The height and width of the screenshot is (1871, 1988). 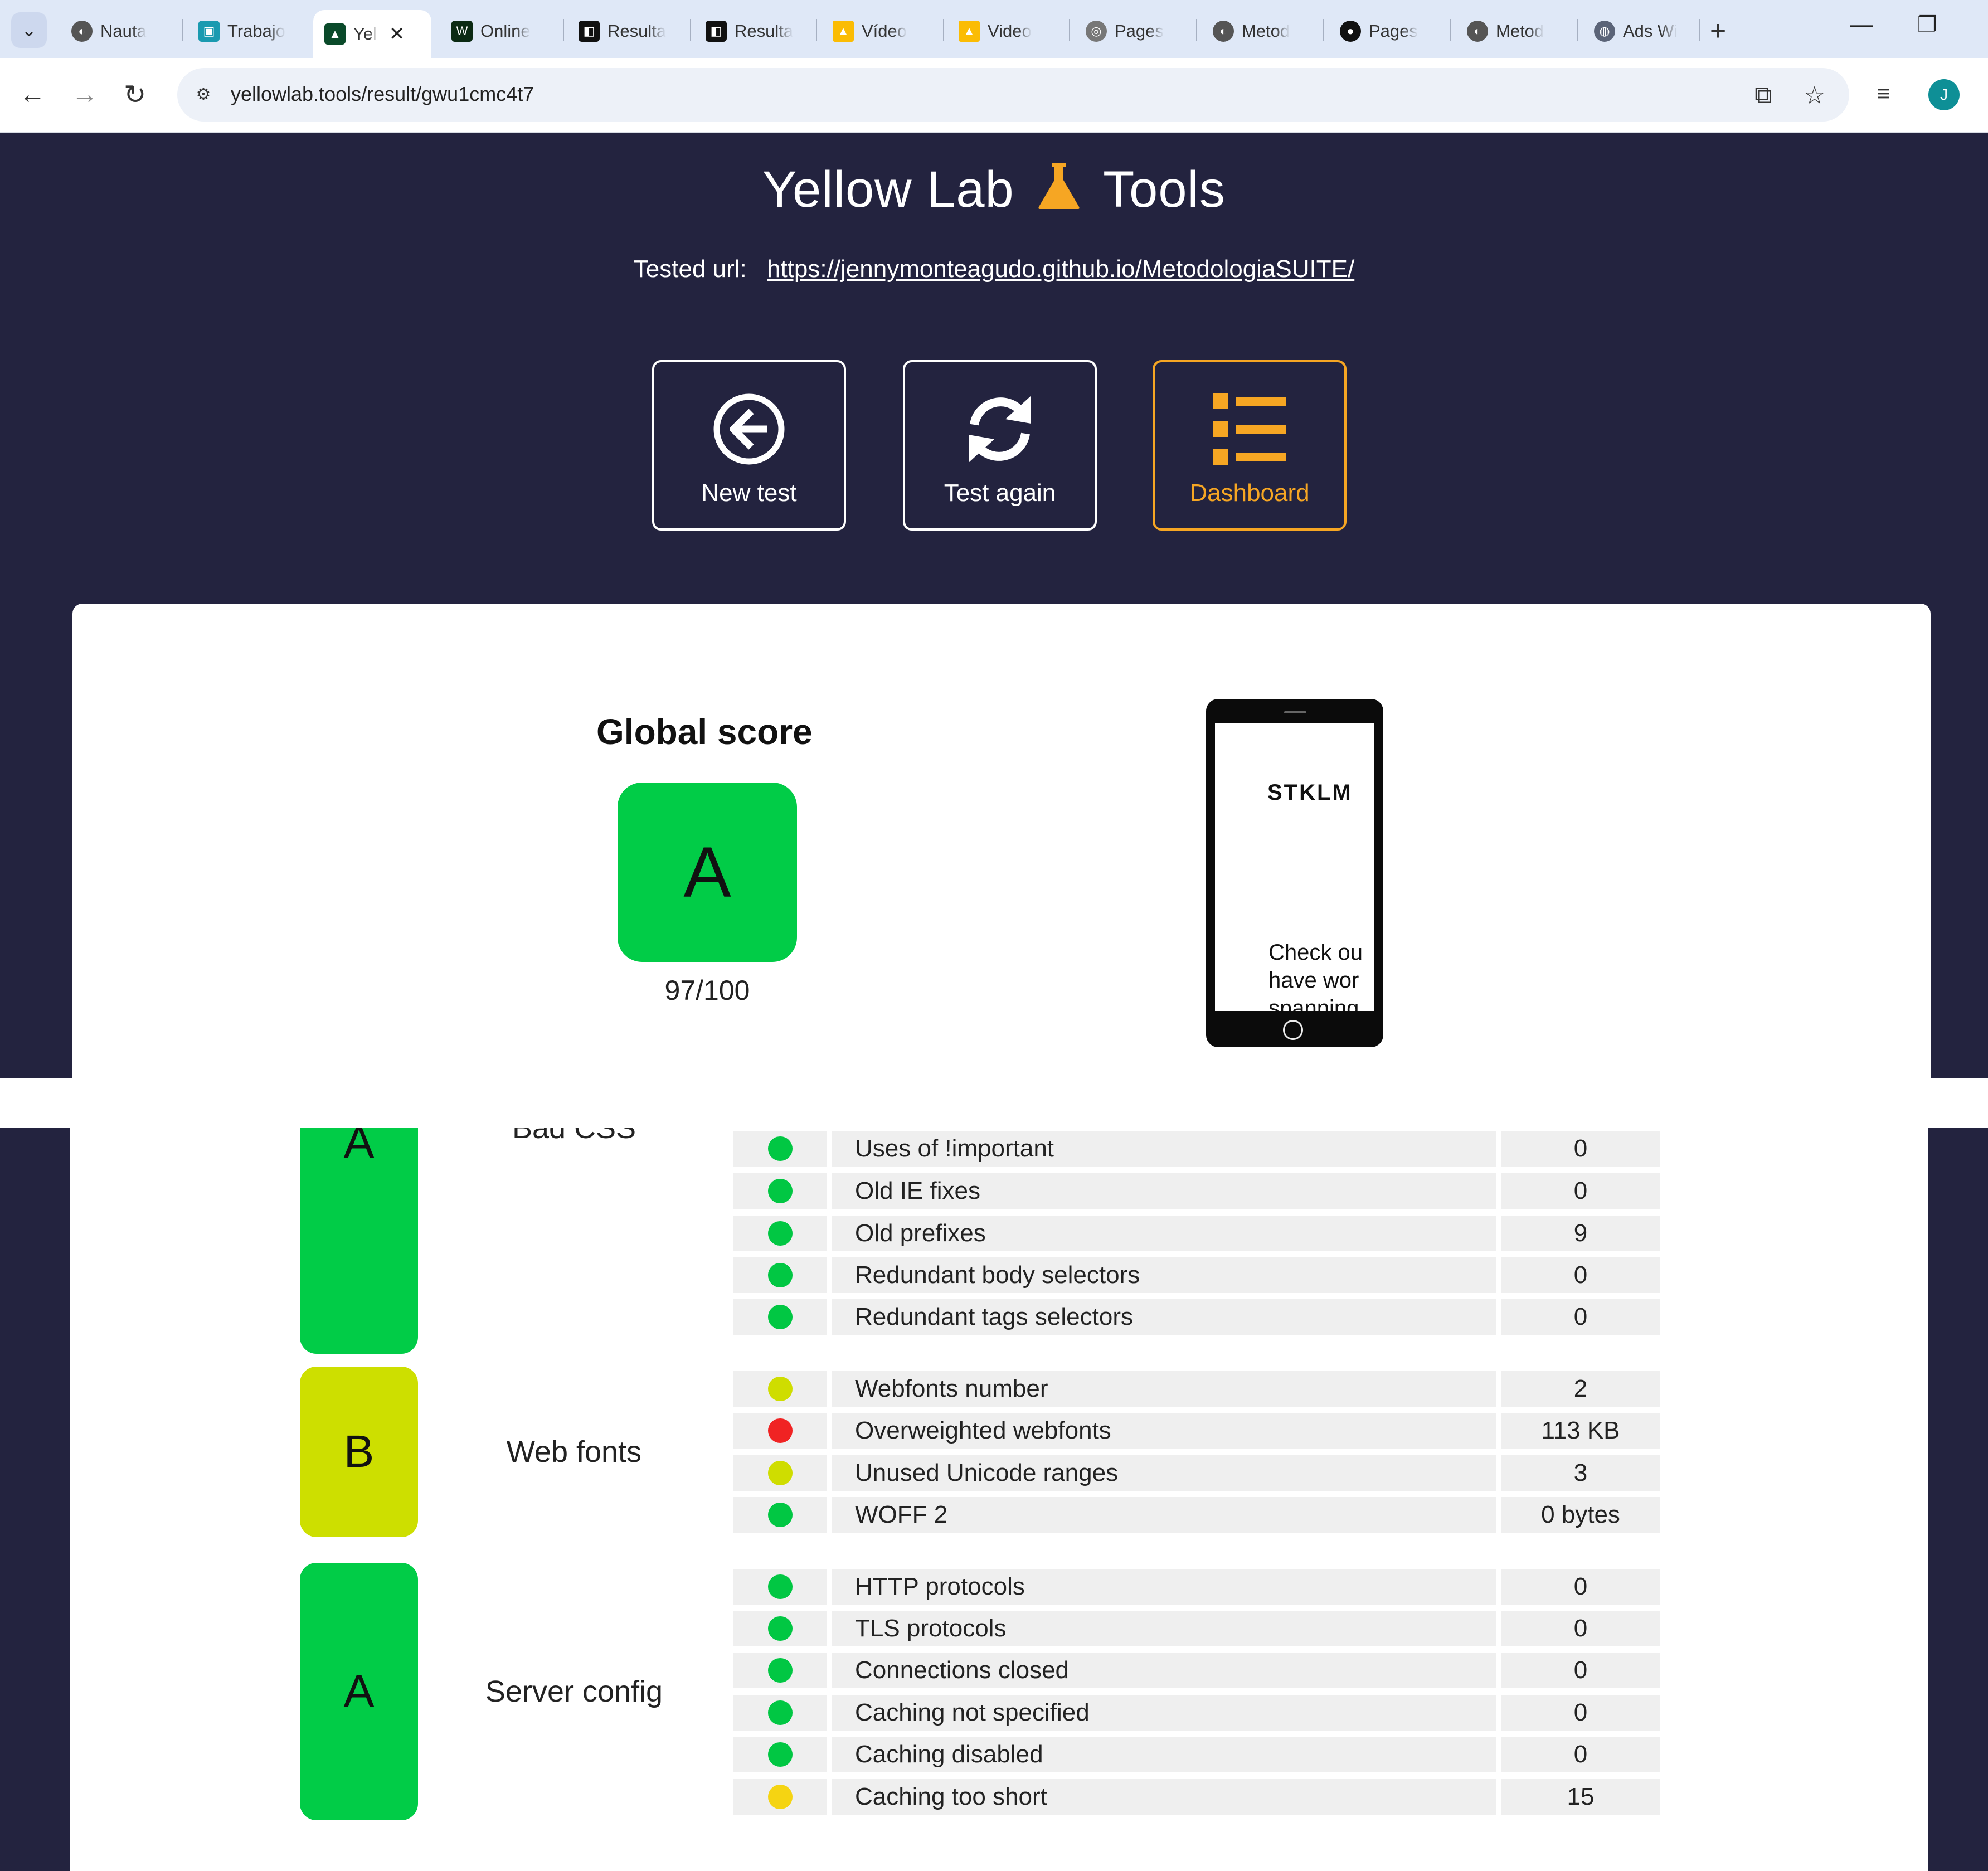 What do you see at coordinates (1196, 1628) in the screenshot?
I see `rule-row: TLS protocols 0` at bounding box center [1196, 1628].